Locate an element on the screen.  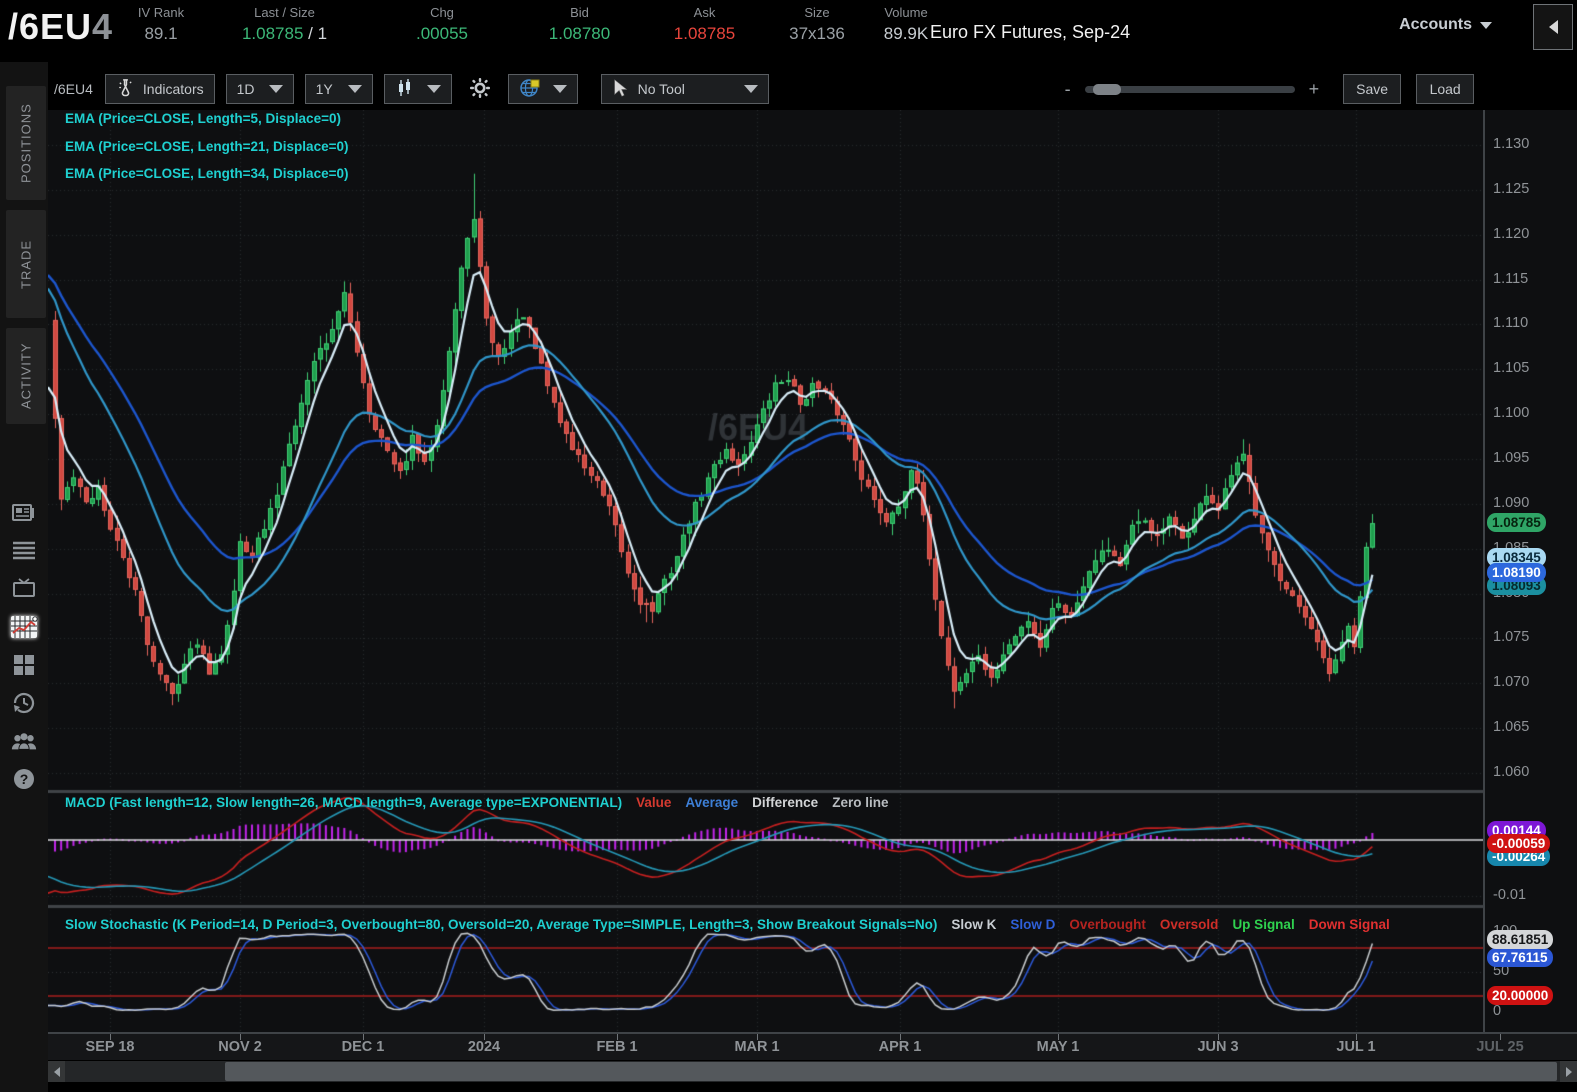
macd-badge: -0.00059 is located at coordinates (1519, 843).